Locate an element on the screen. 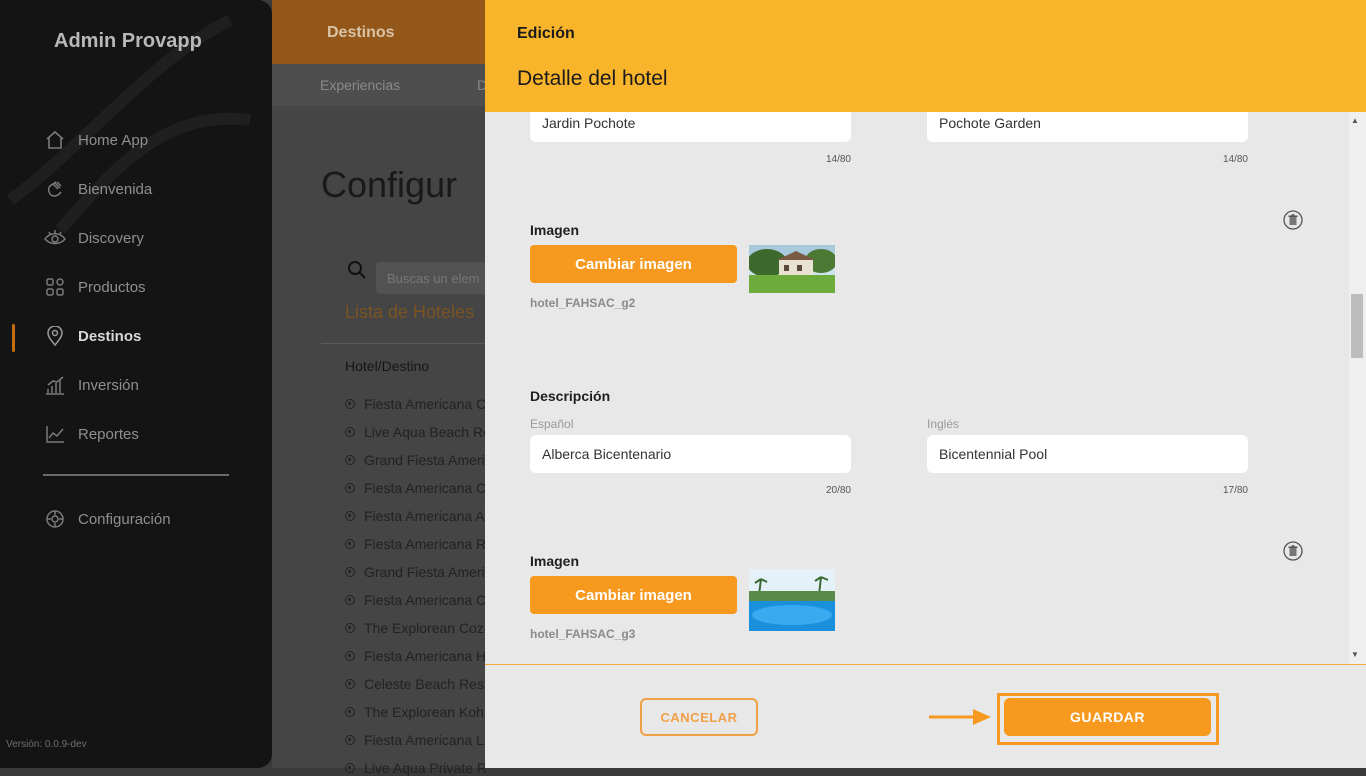 The image size is (1366, 776). subtab-experiencias: Experiencias is located at coordinates (360, 85).